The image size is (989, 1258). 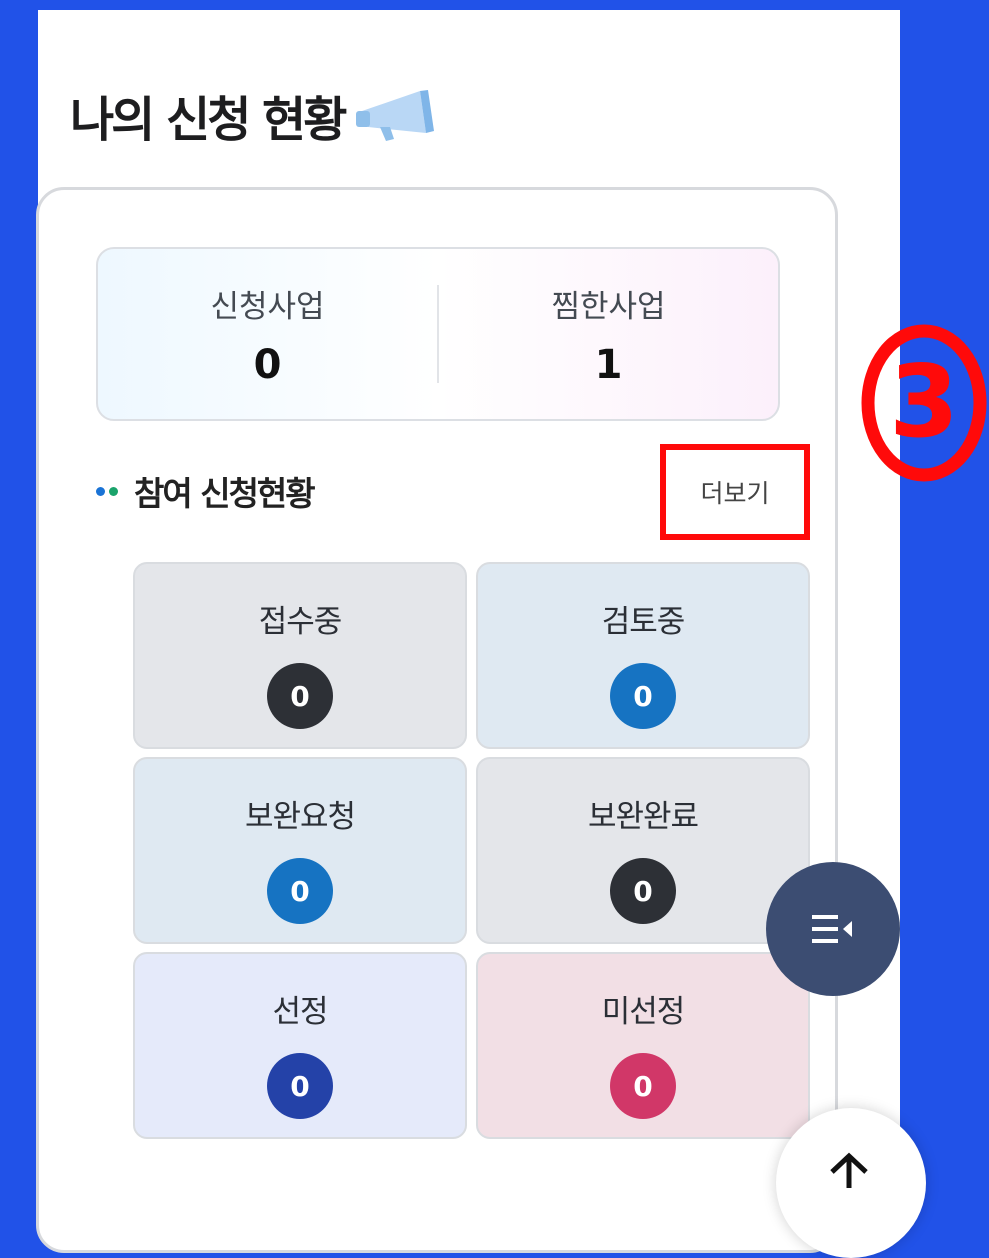 I want to click on more-button: 더보기, so click(x=735, y=492).